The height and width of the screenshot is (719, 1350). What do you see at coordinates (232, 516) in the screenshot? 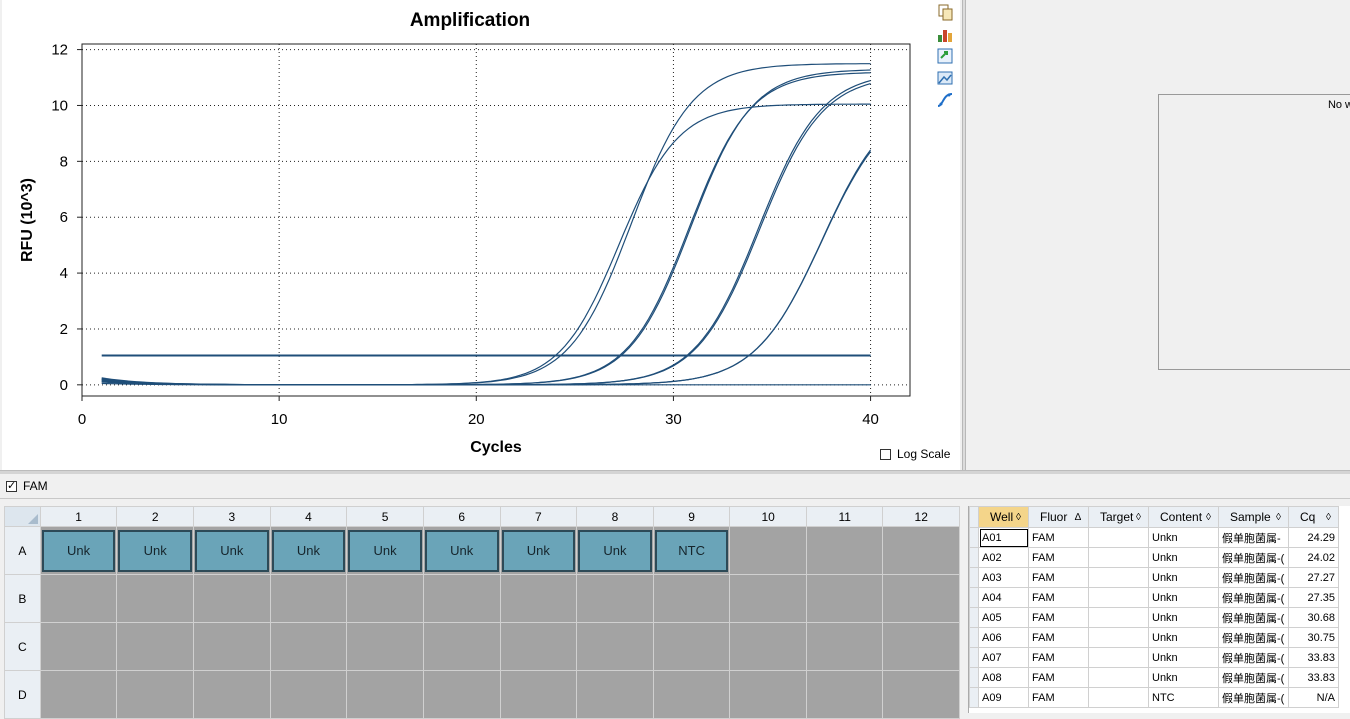
I see `plate-column-header: 3` at bounding box center [232, 516].